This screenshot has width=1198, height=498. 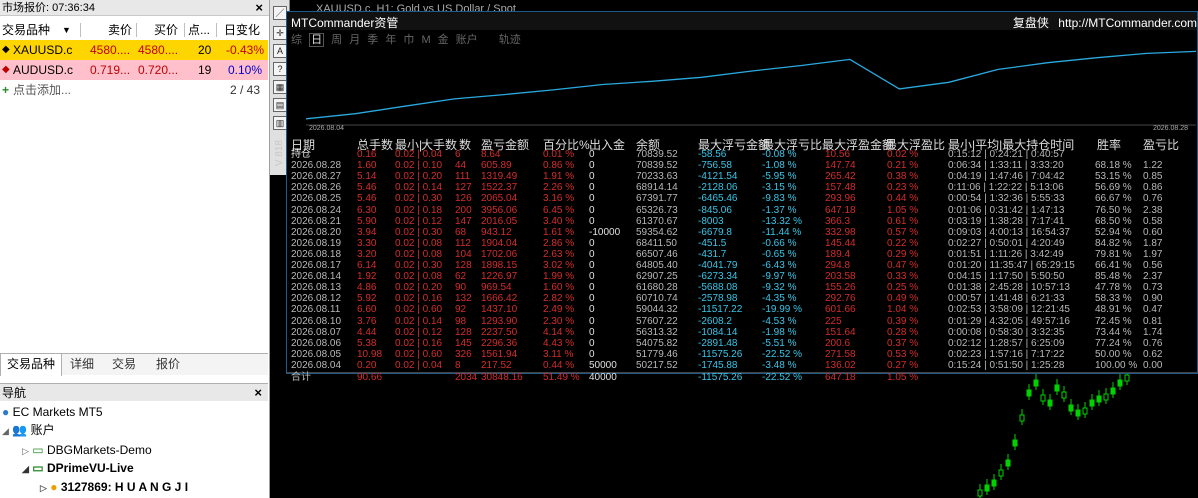 I want to click on cell-count: 127, so click(x=463, y=188).